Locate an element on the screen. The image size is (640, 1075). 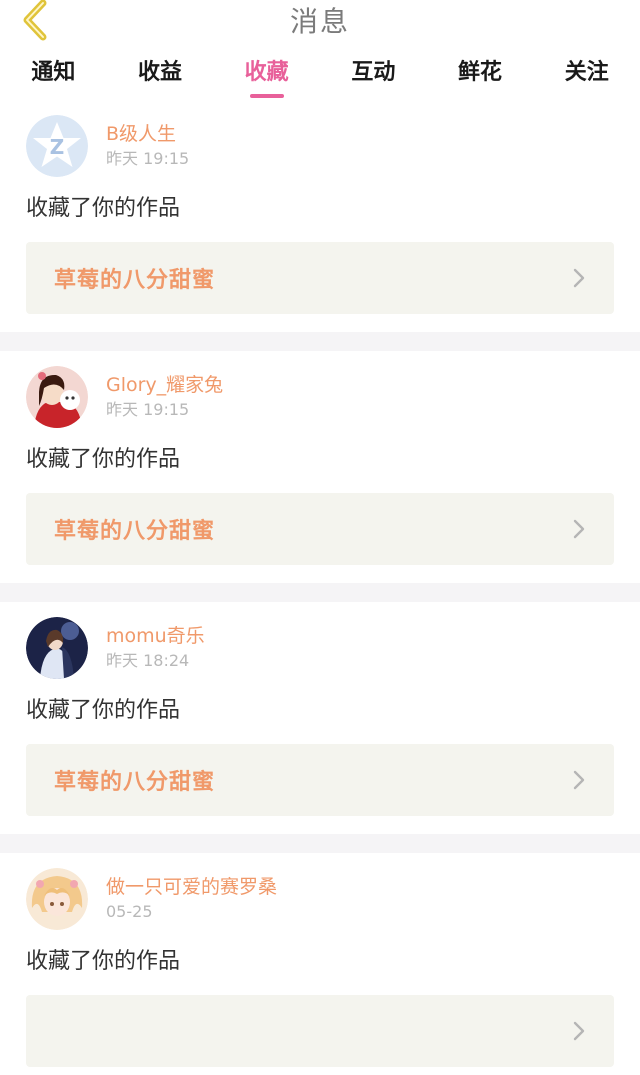
user-row: Glory_耀家兔 昨天 19:15 is located at coordinates (320, 397).